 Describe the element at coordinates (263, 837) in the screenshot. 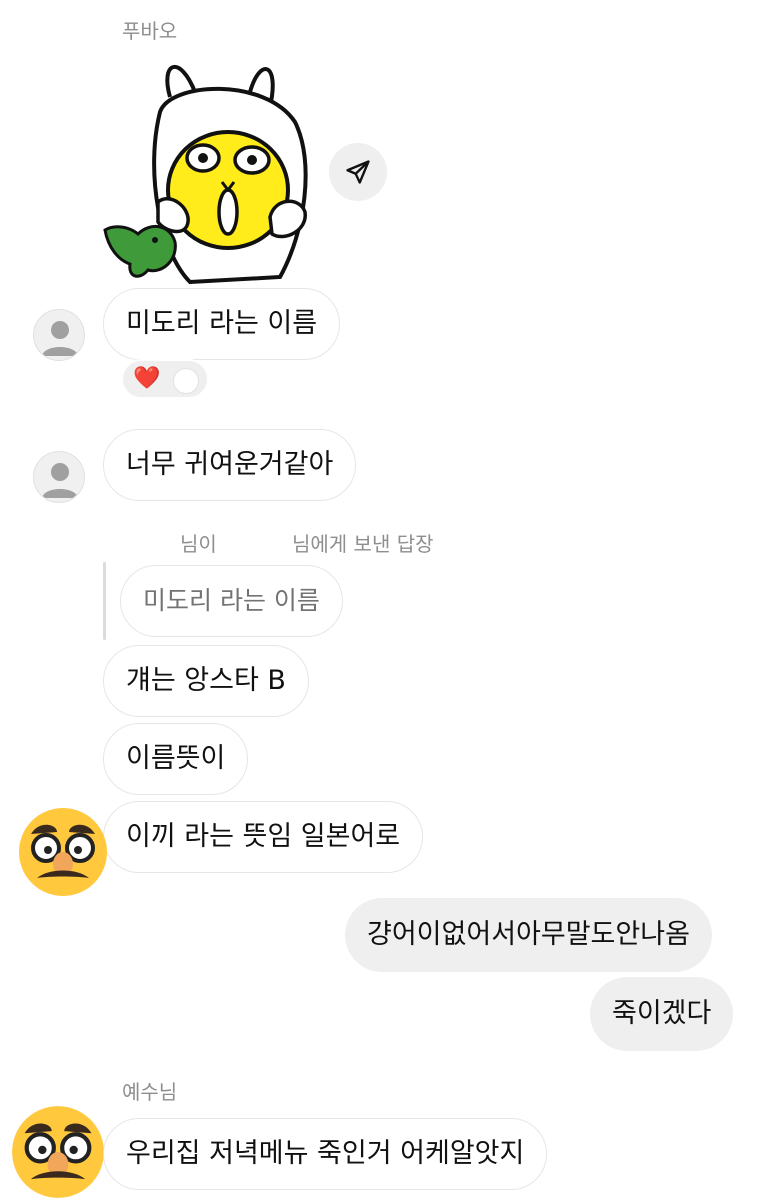

I see `message-bubble: 이끼 라는 뜻임 일본어로` at that location.